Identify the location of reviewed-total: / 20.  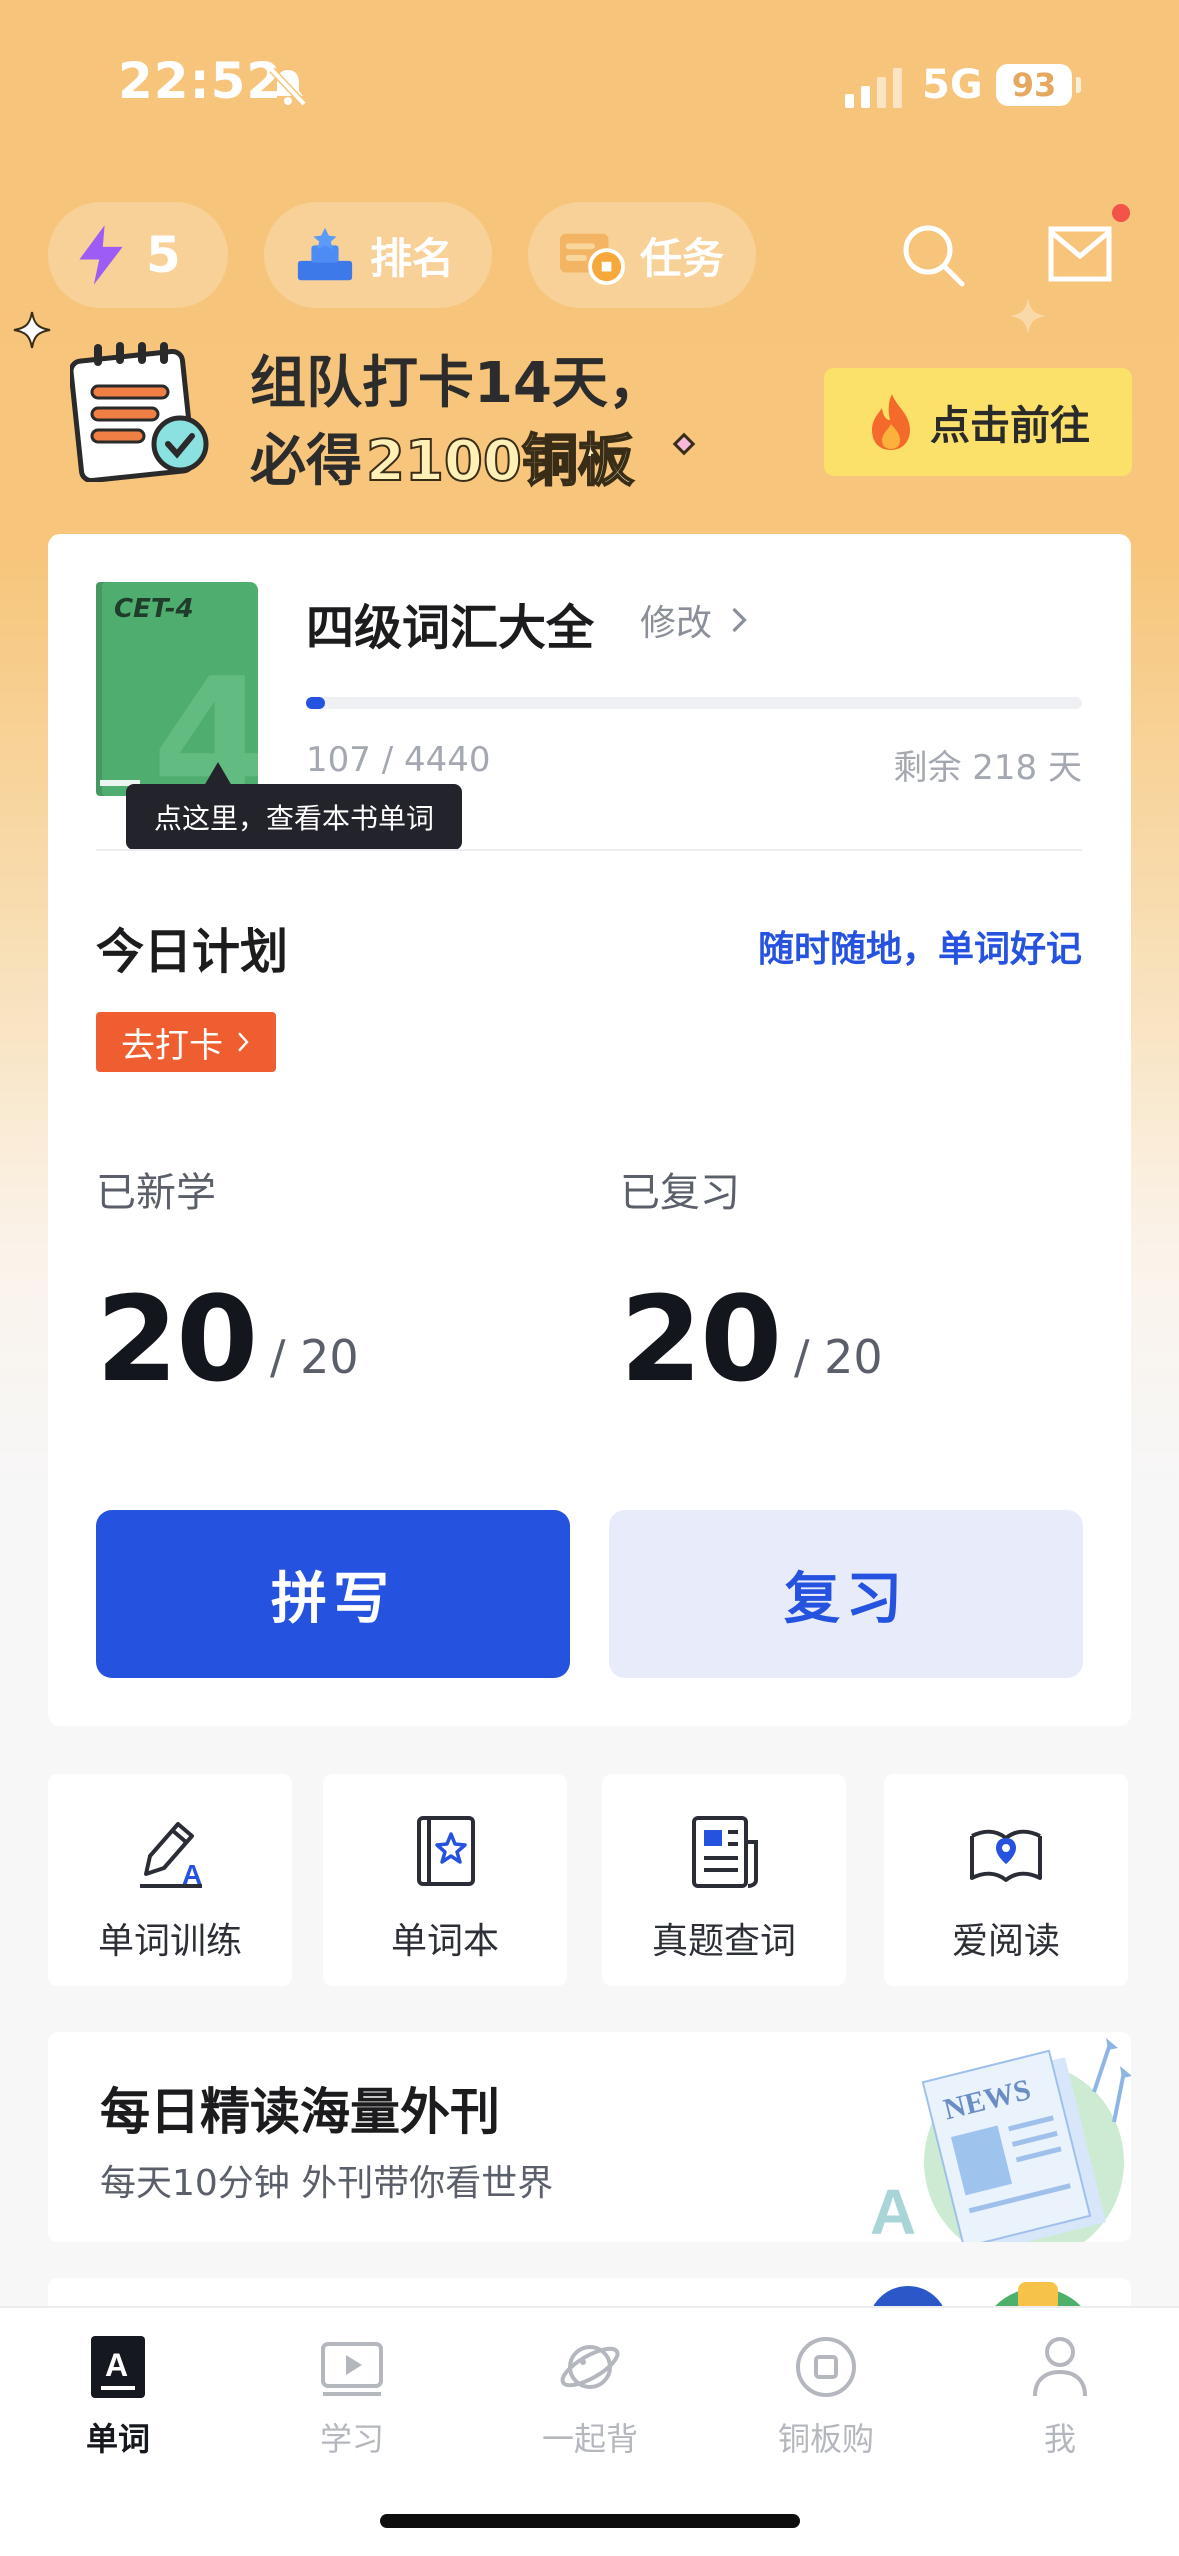
(838, 1357).